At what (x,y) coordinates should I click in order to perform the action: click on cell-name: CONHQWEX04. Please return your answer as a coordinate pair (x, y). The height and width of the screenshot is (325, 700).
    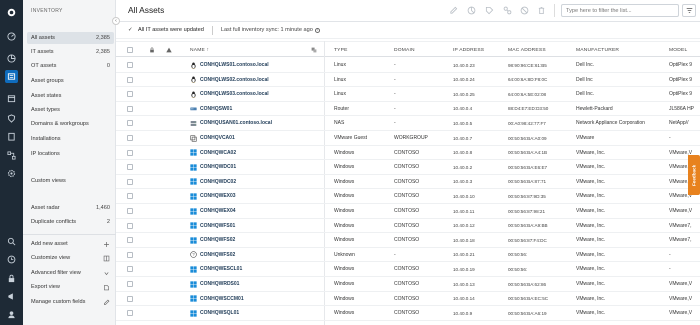
    Looking at the image, I should click on (260, 211).